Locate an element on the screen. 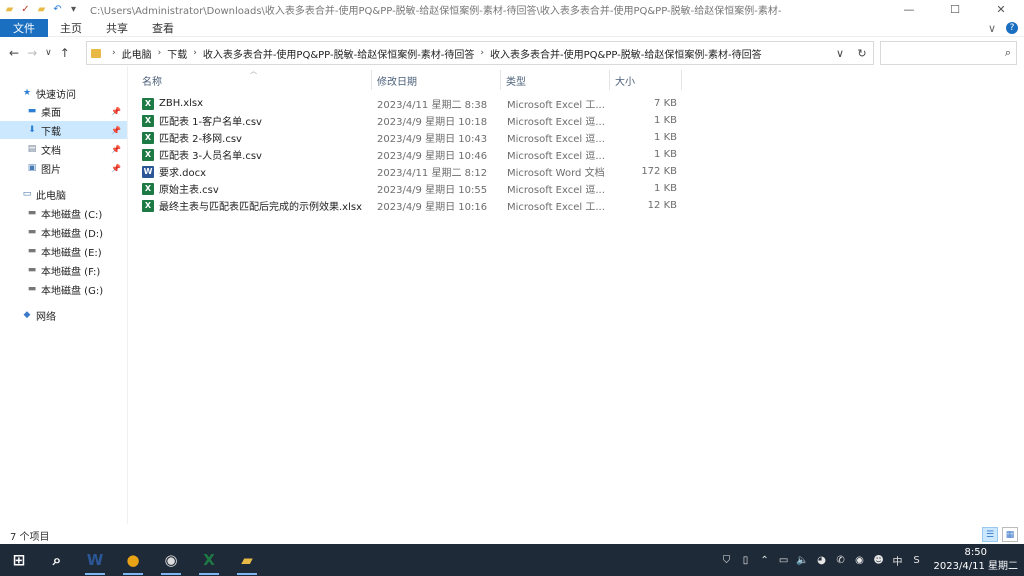  obs-app: ◉ is located at coordinates (171, 560).